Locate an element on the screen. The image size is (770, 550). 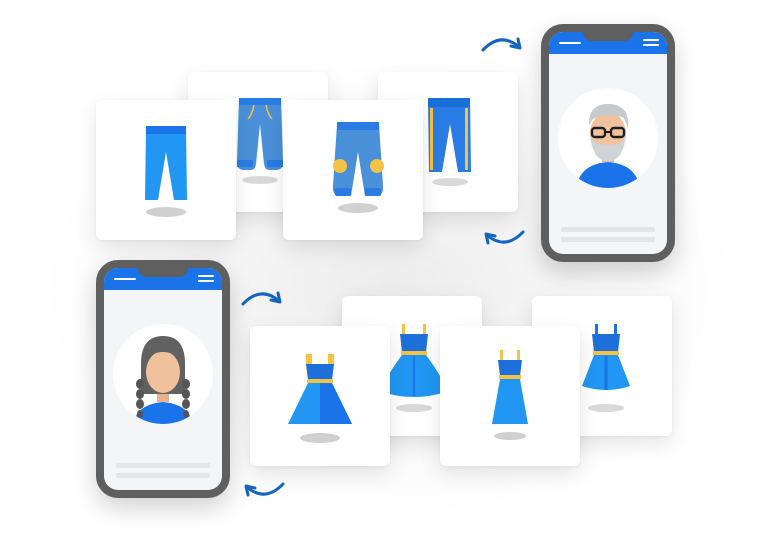
older-man-icon is located at coordinates (608, 138).